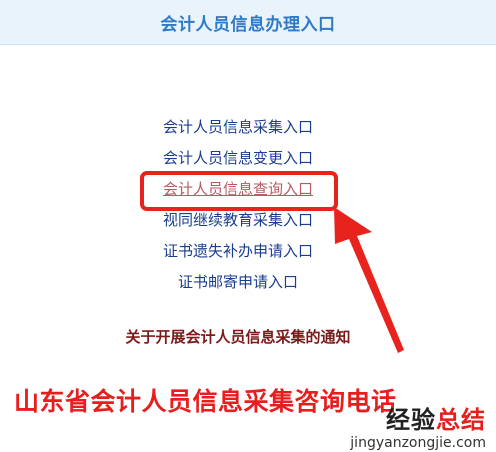 This screenshot has height=452, width=496. I want to click on link-info-change: 会计人员信息变更入口, so click(238, 158).